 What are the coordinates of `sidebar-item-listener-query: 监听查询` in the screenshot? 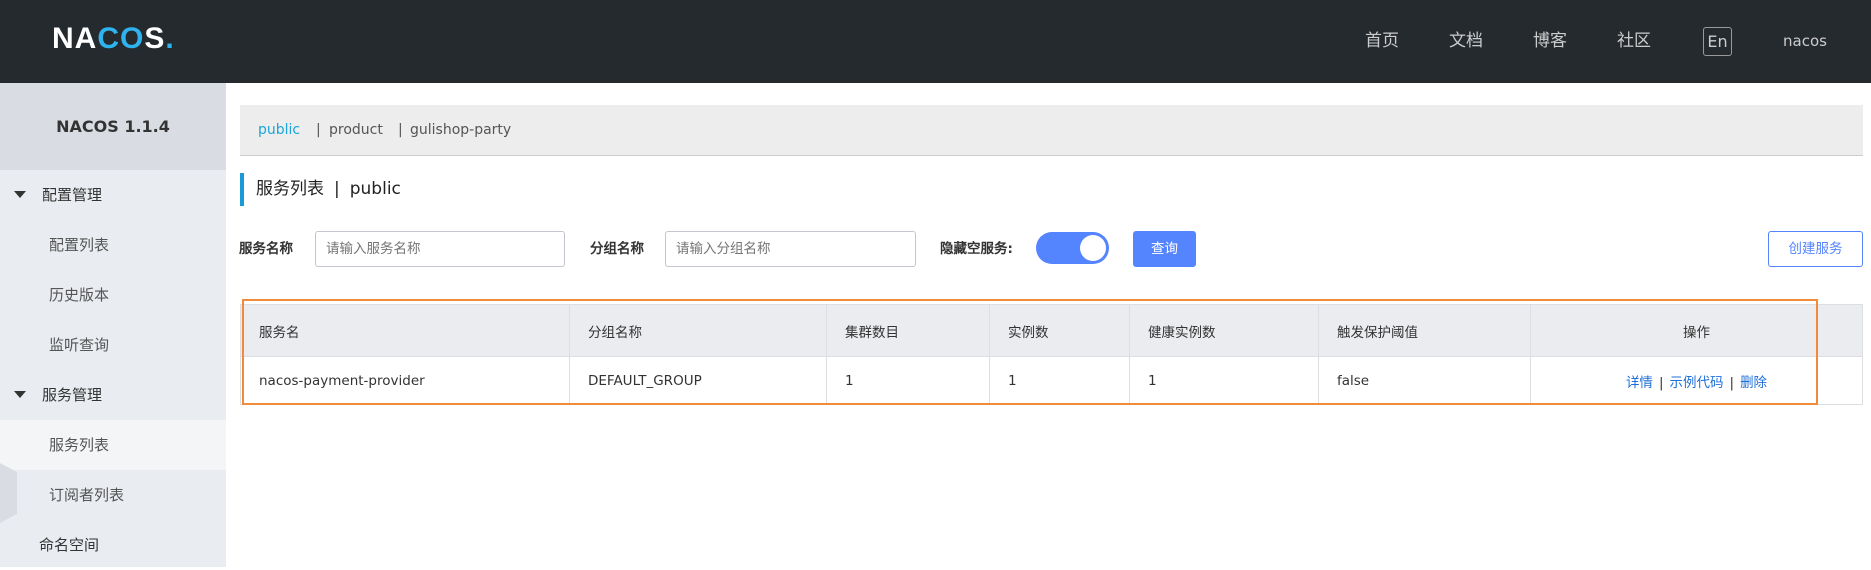 It's located at (113, 345).